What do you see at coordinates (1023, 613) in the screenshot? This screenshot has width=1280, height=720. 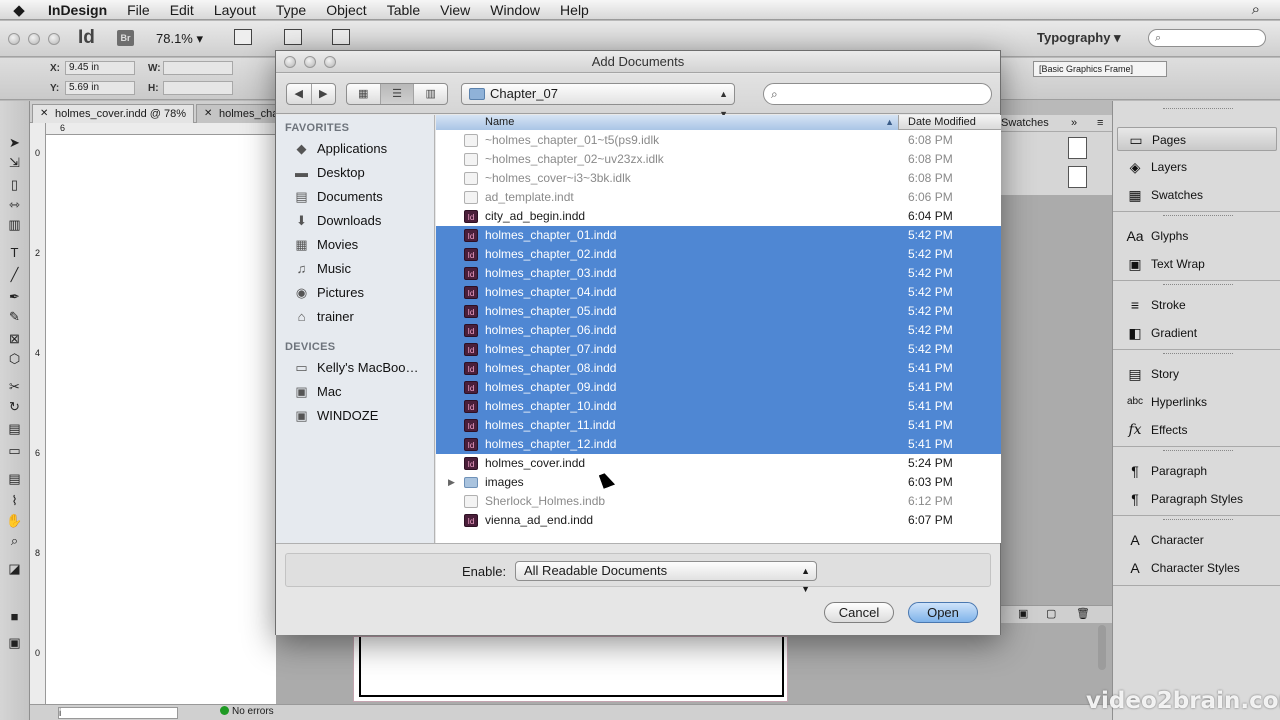 I see `new-page-icon: ▣` at bounding box center [1023, 613].